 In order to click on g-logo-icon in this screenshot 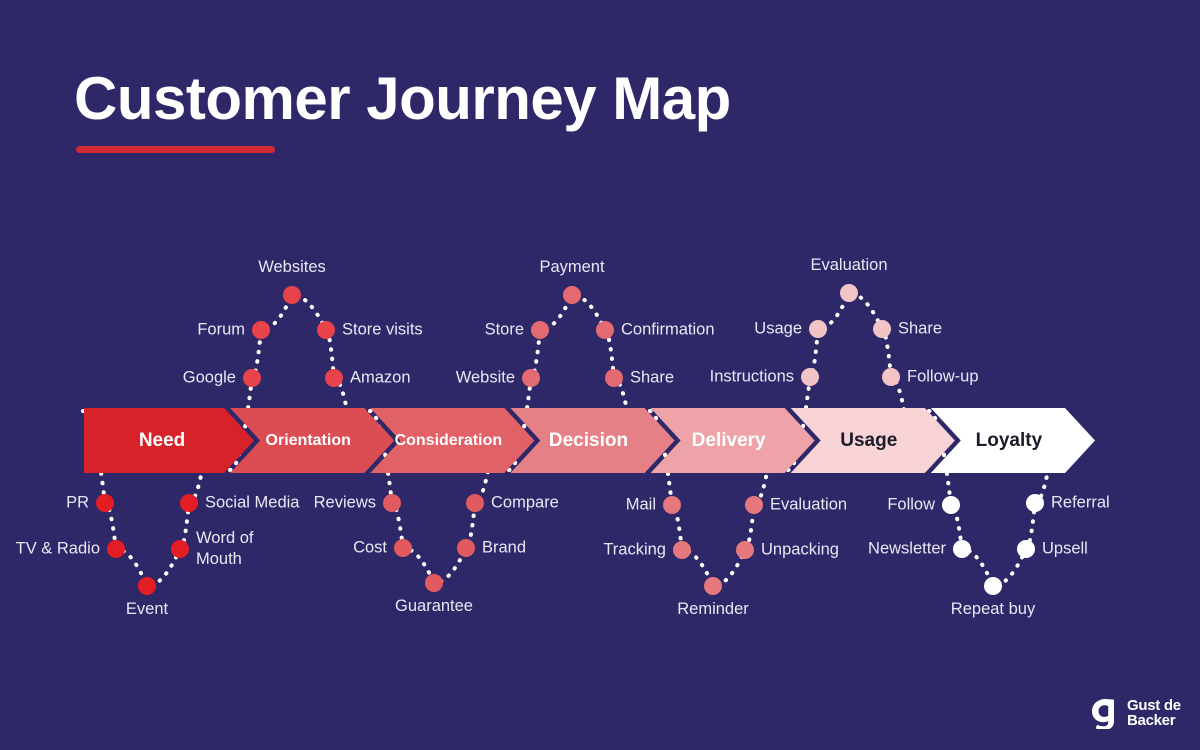, I will do `click(1105, 713)`.